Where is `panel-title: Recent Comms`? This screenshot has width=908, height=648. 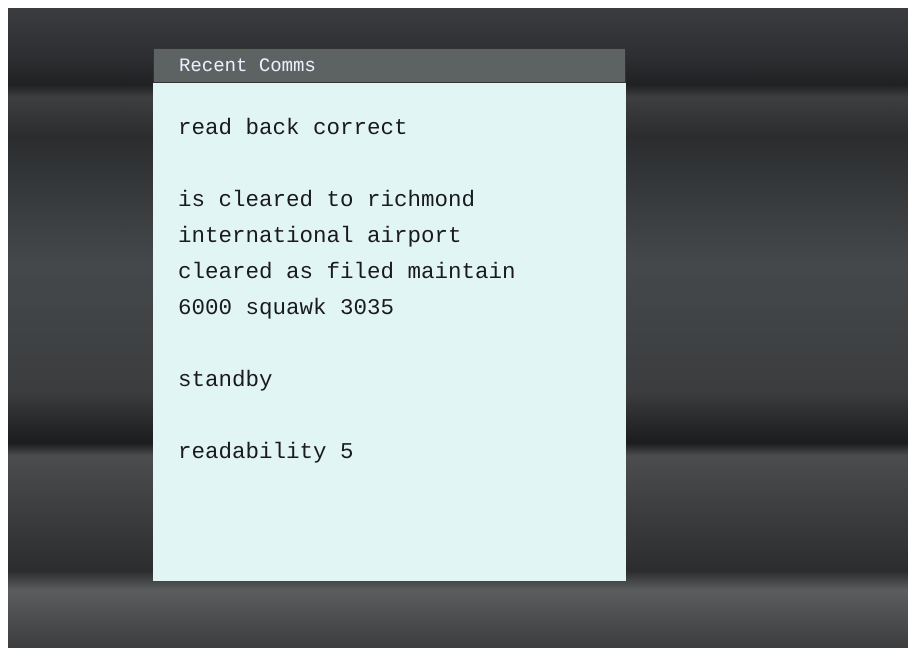 panel-title: Recent Comms is located at coordinates (389, 65).